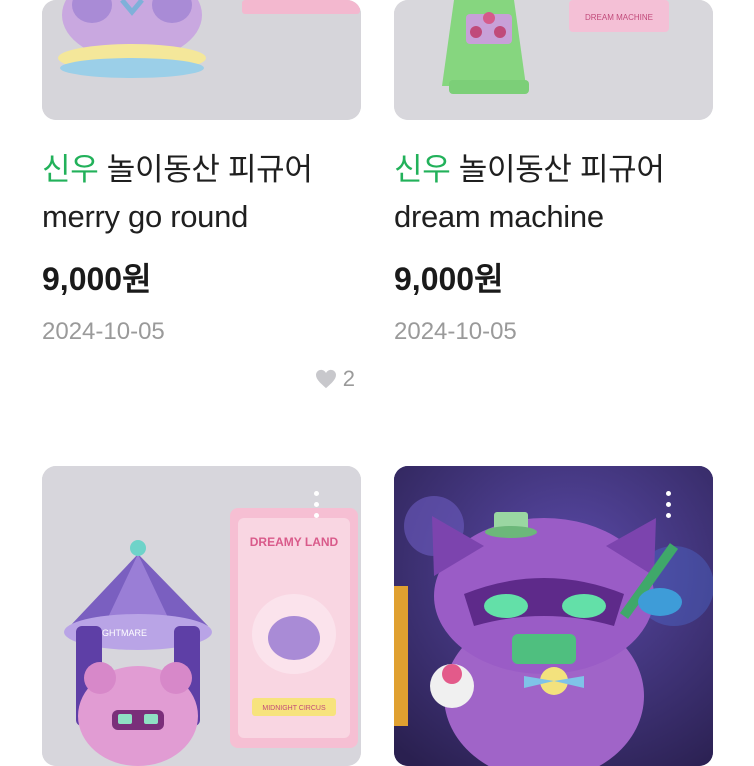 The width and height of the screenshot is (754, 766). I want to click on figure-image, so click(201, 60).